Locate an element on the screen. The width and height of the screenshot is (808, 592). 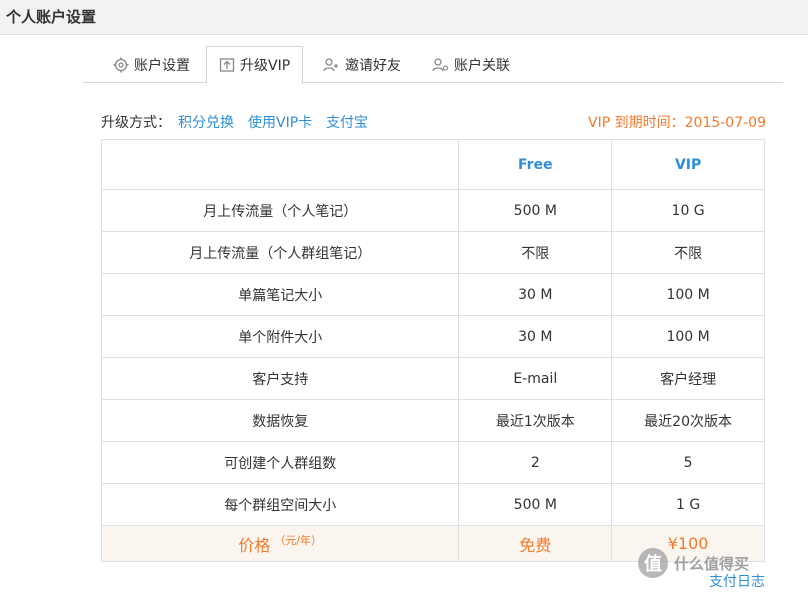
price-unit: （元/年） is located at coordinates (298, 541).